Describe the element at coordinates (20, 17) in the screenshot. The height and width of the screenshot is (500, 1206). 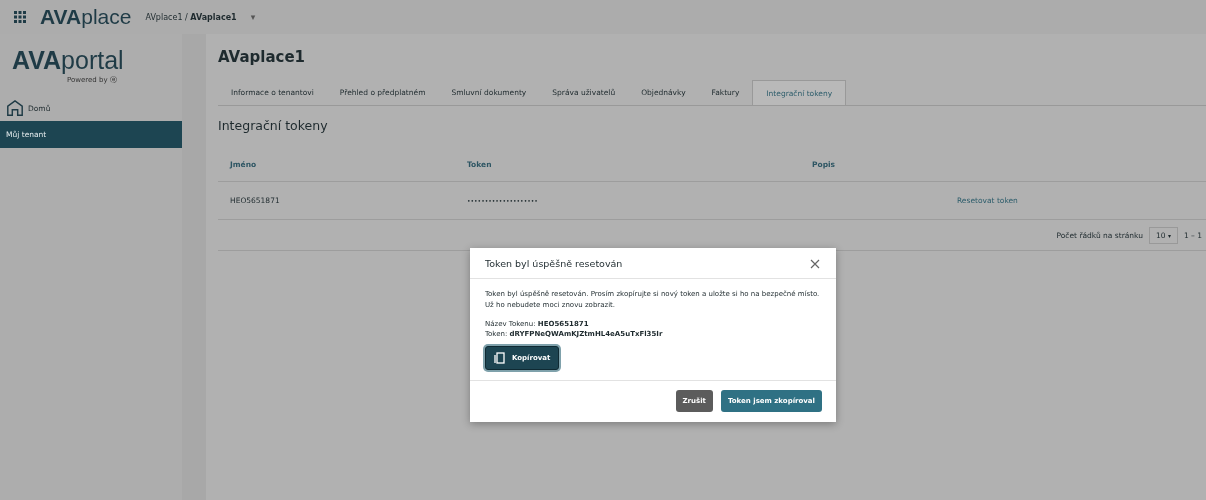
I see `app-grid-icon` at that location.